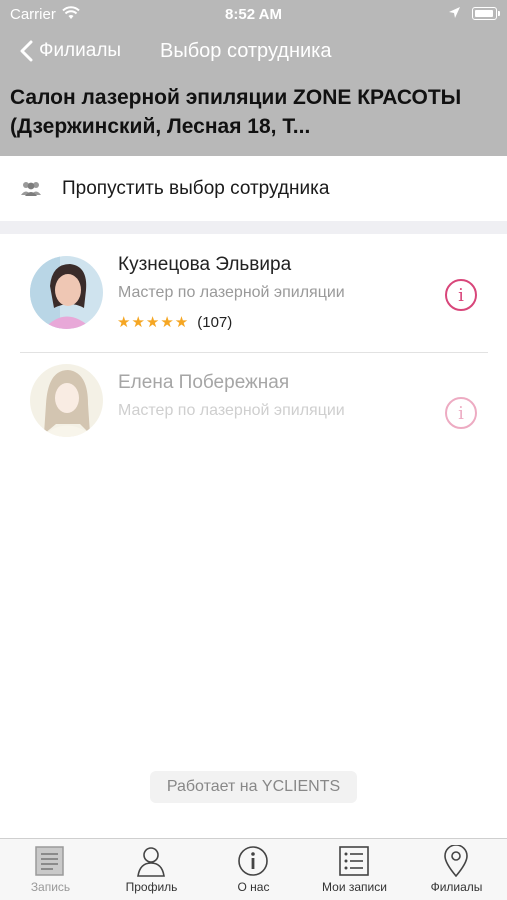 This screenshot has width=507, height=900. What do you see at coordinates (486, 13) in the screenshot?
I see `battery-icon` at bounding box center [486, 13].